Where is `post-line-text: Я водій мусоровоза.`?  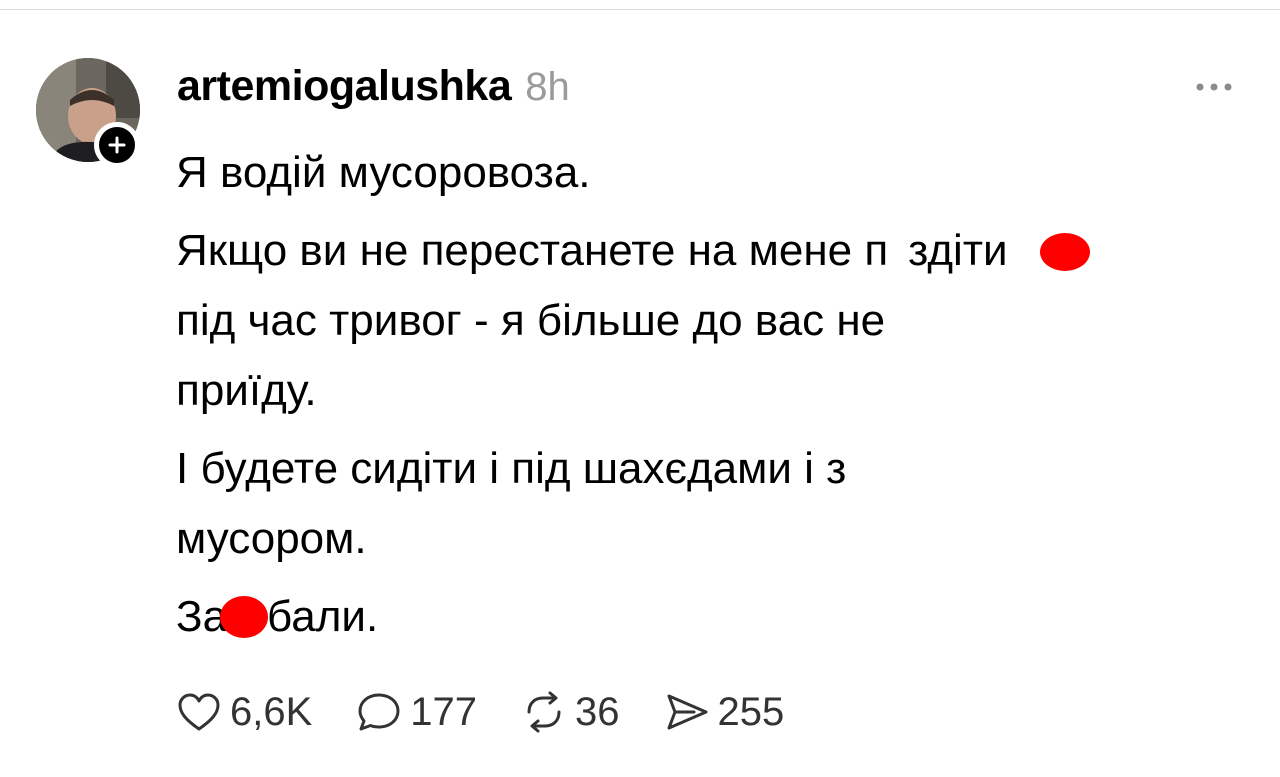 post-line-text: Я водій мусоровоза. is located at coordinates (383, 172).